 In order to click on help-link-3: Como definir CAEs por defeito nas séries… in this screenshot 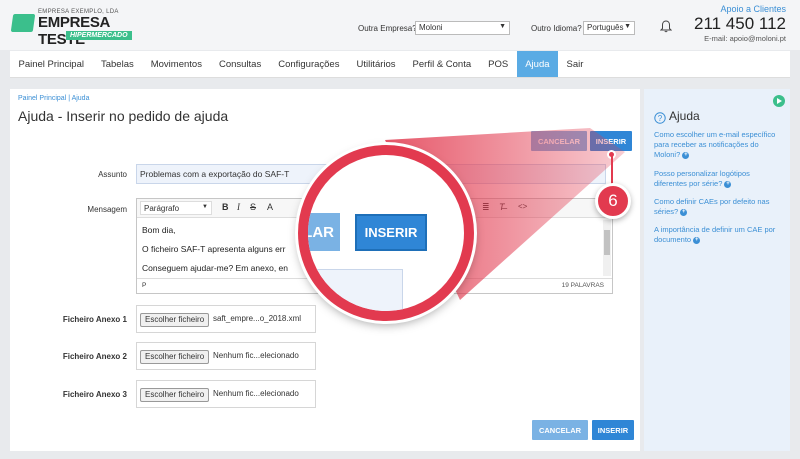, I will do `click(719, 207)`.